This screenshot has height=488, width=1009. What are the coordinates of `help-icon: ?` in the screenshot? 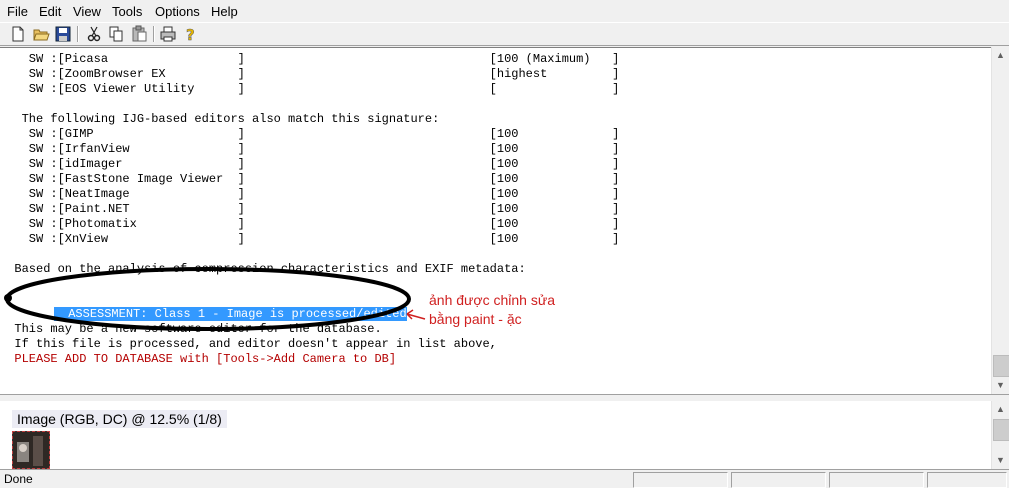 It's located at (190, 35).